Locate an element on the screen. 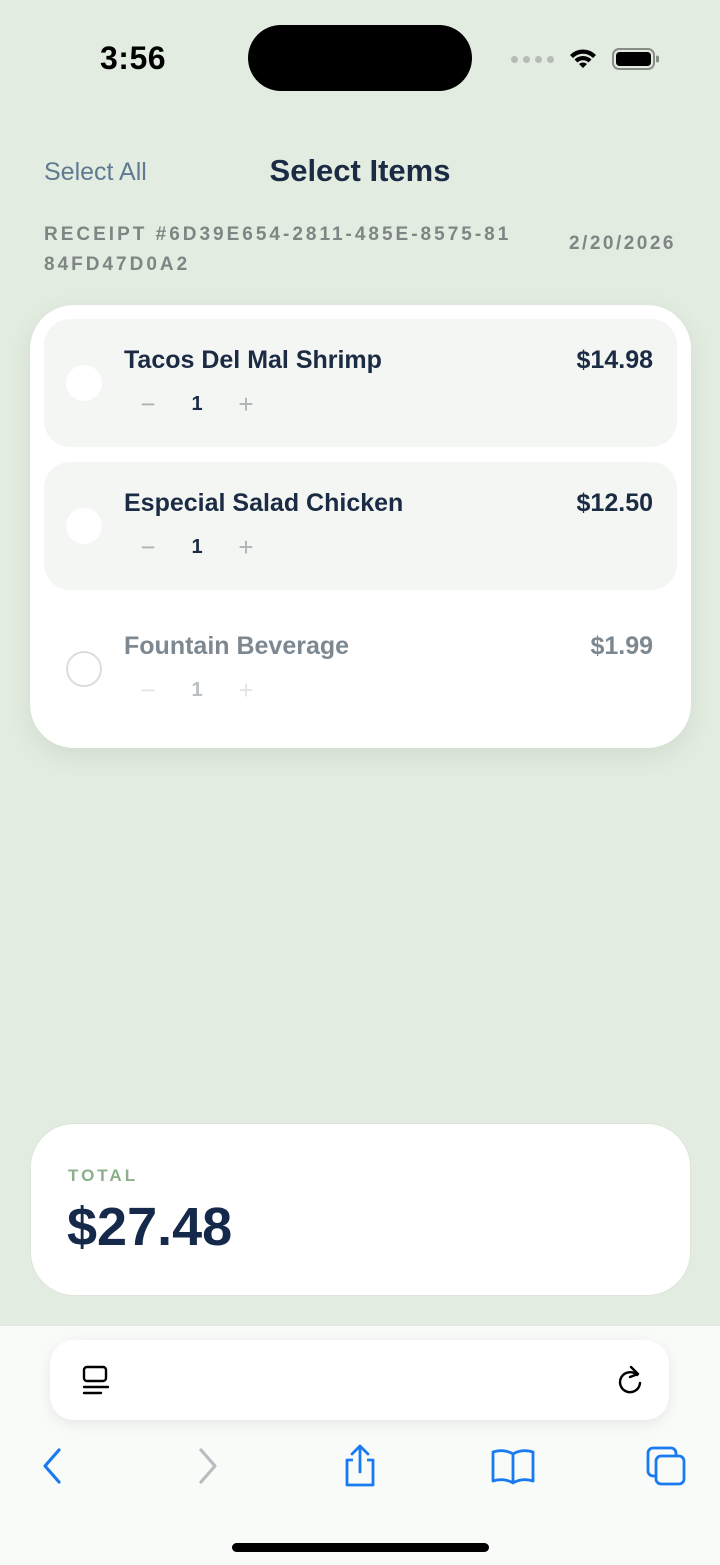 This screenshot has height=1565, width=720. back-button is located at coordinates (52, 1466).